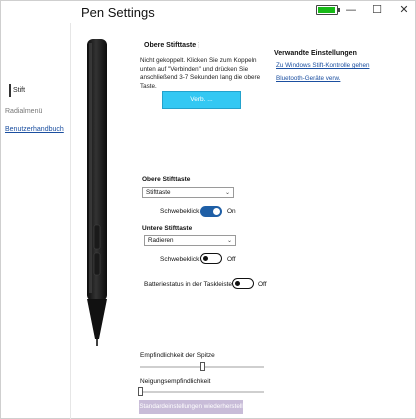 This screenshot has width=416, height=419. Describe the element at coordinates (16, 90) in the screenshot. I see `sidebar-item-stift: Stift` at that location.